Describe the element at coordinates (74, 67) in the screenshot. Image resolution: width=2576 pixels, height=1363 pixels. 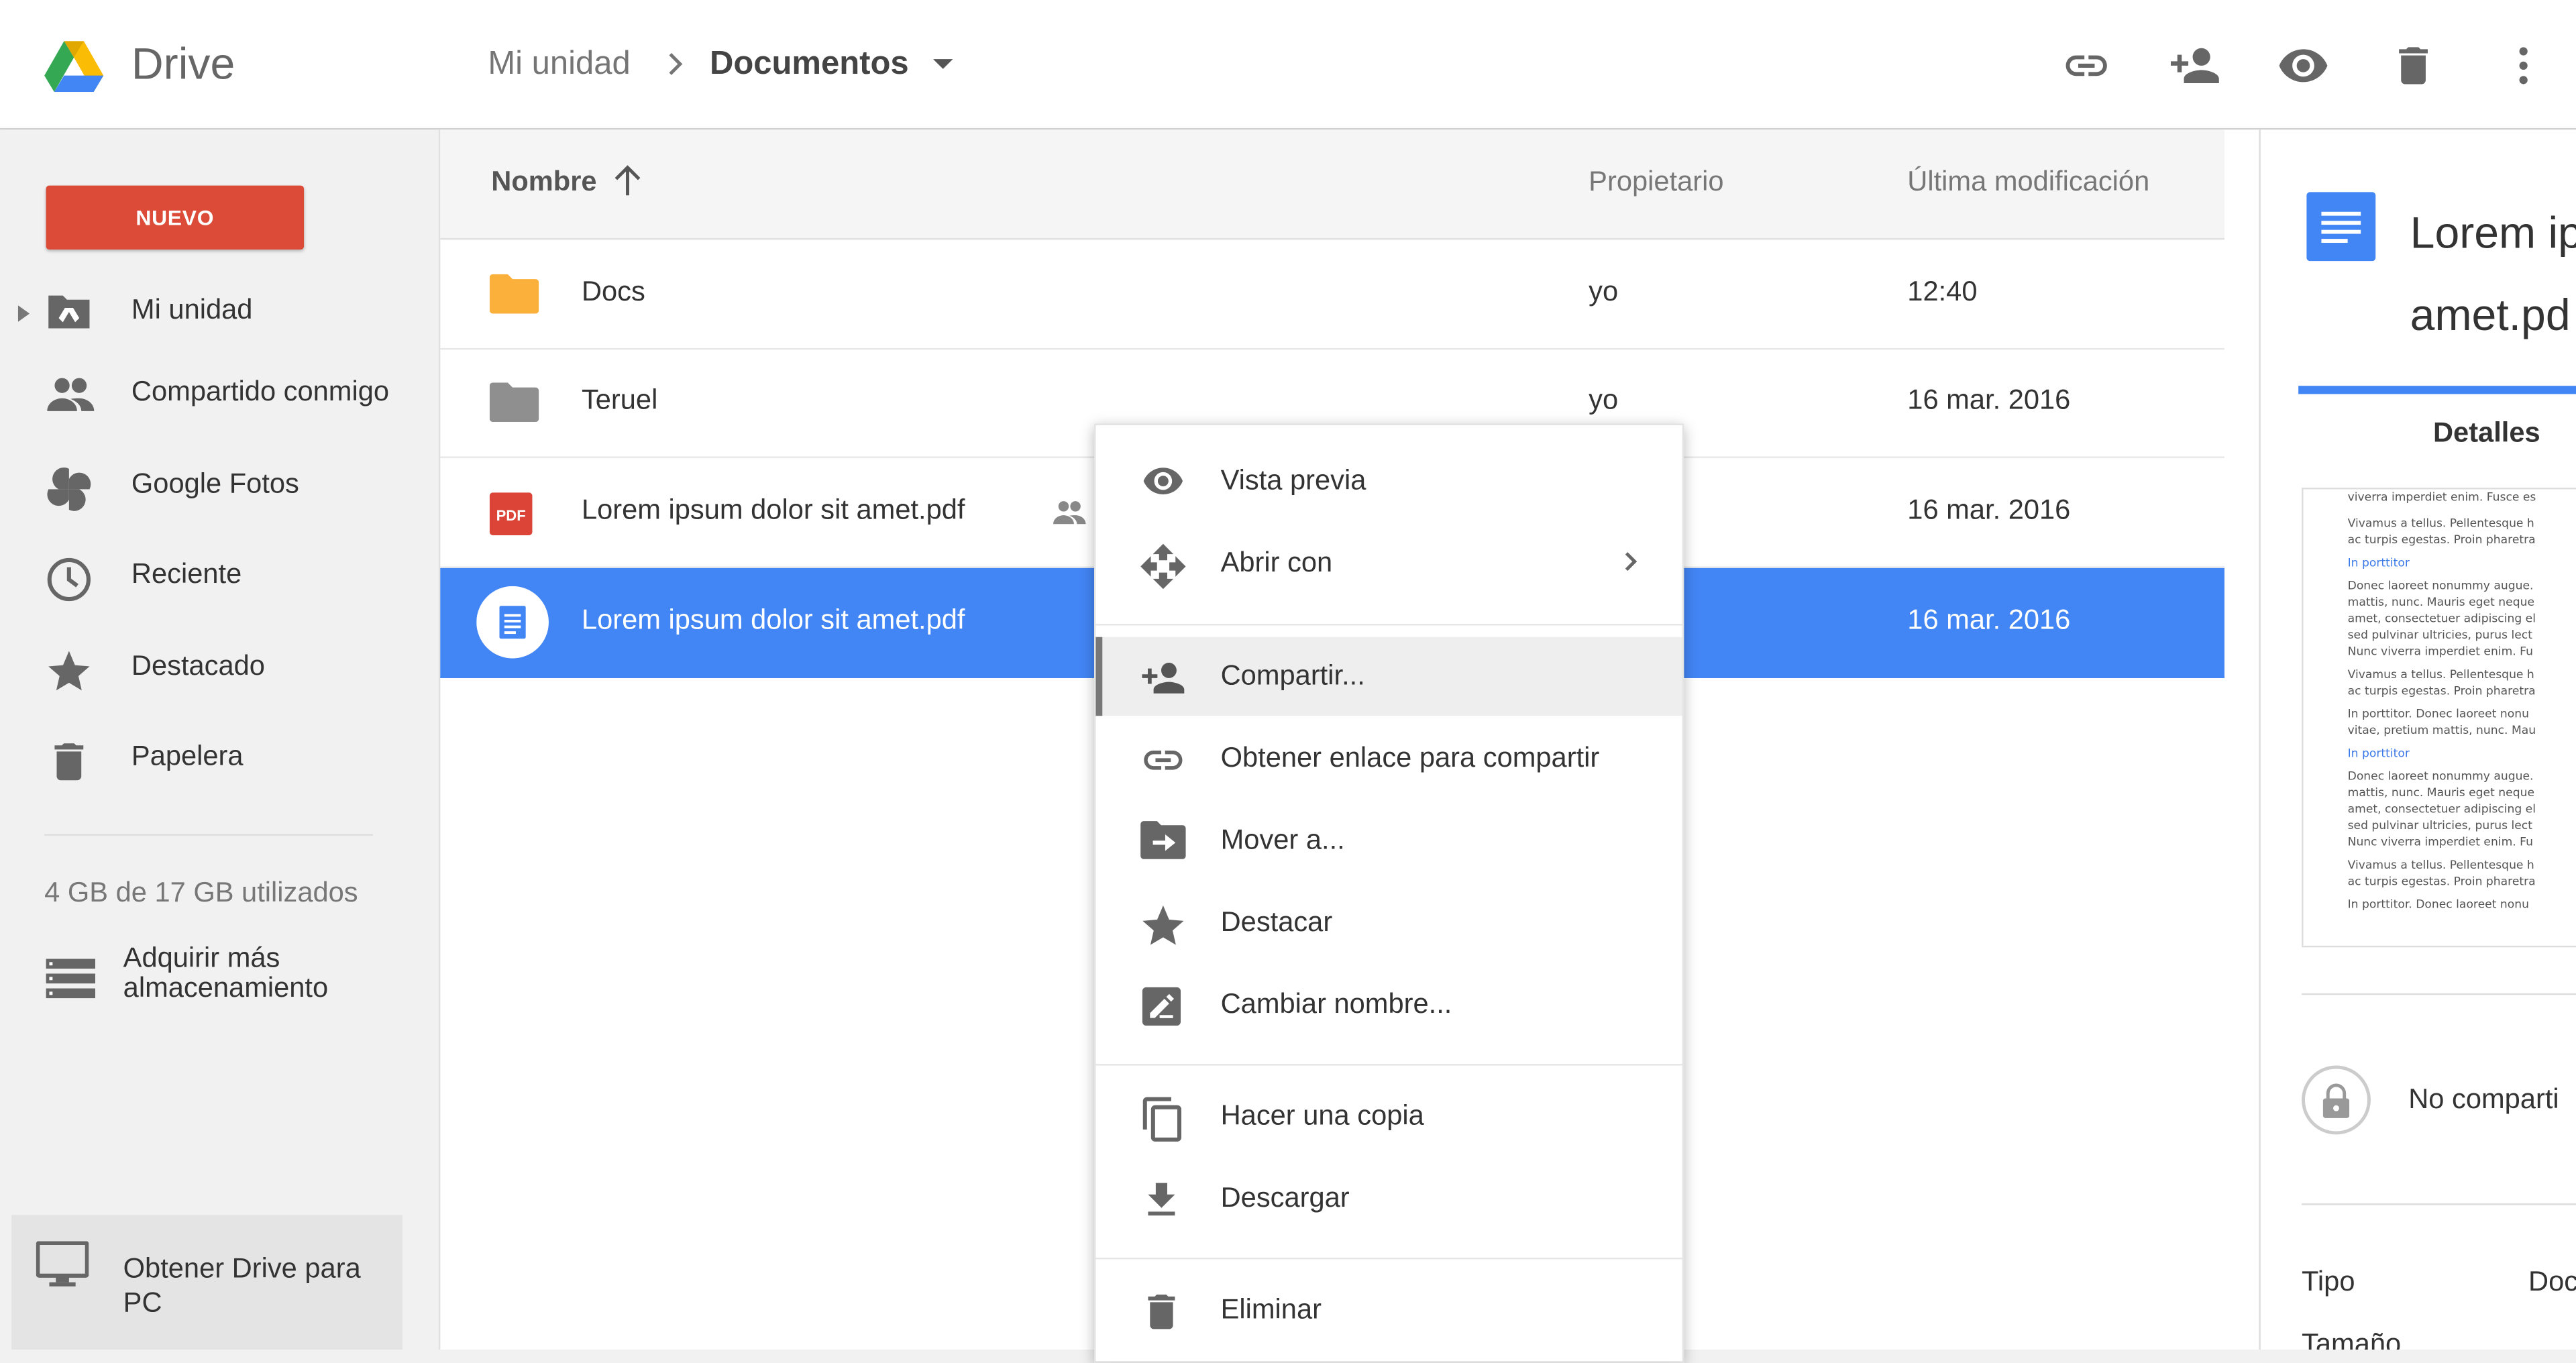
I see `drive-logo-icon` at that location.